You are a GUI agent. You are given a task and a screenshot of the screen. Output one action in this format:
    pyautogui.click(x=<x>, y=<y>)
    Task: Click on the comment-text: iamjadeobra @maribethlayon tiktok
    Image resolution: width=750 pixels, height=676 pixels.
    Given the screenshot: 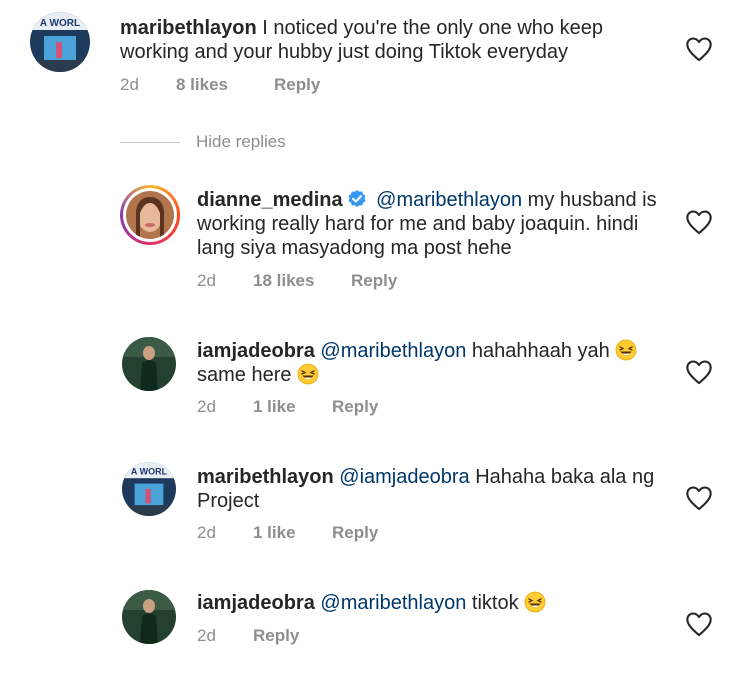 What is the action you would take?
    pyautogui.click(x=432, y=603)
    